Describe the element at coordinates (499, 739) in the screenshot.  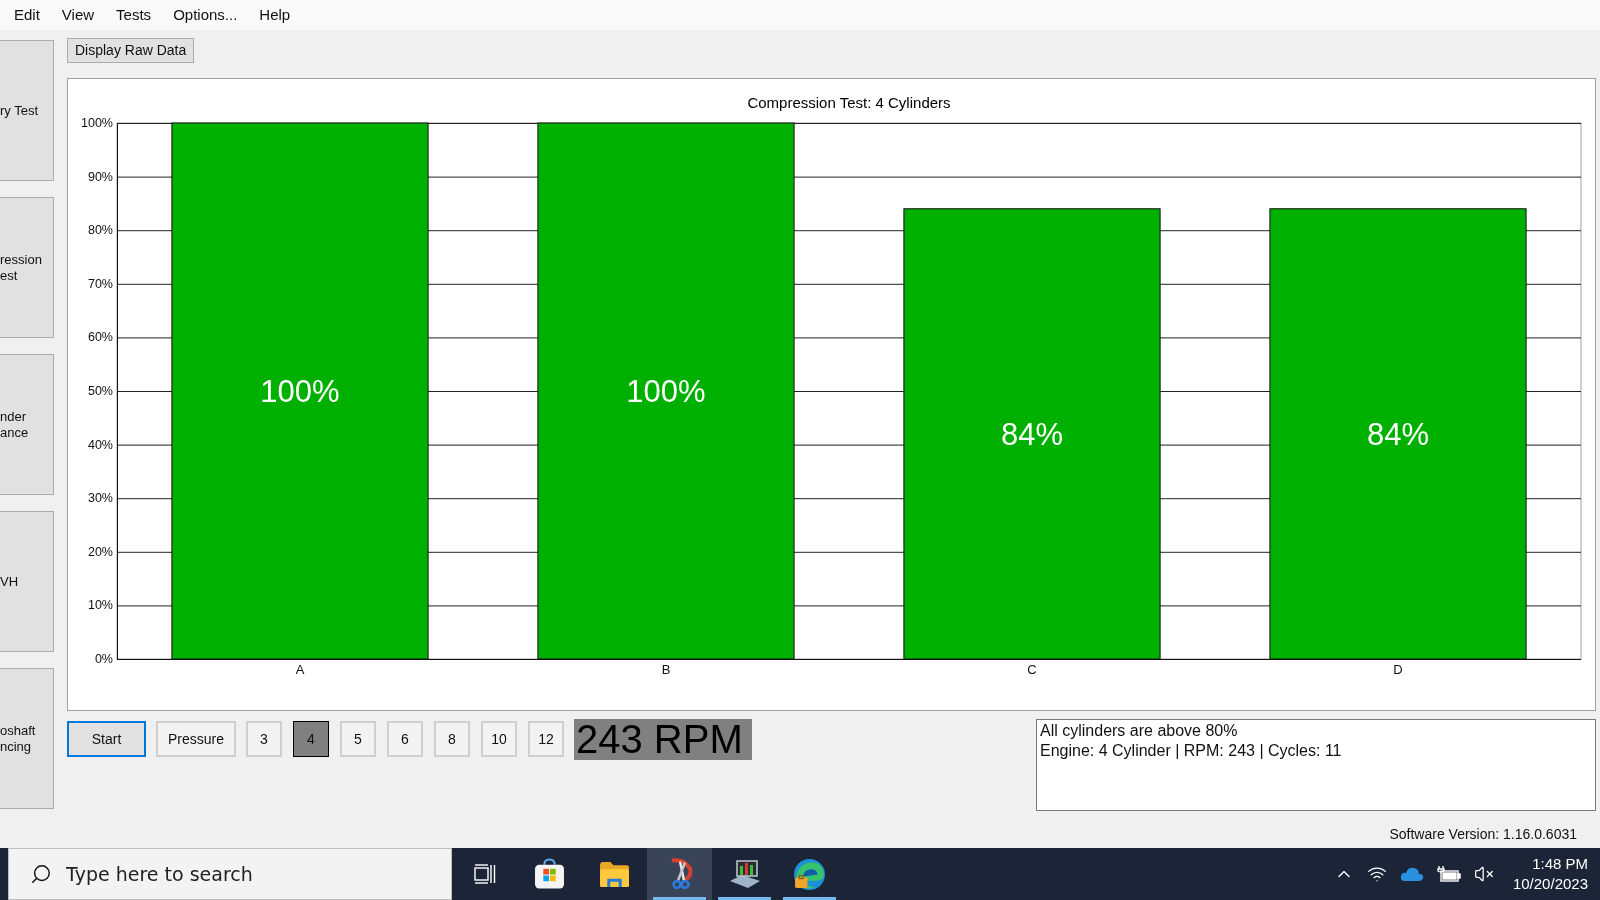
I see `cylinder-count-button: 10` at that location.